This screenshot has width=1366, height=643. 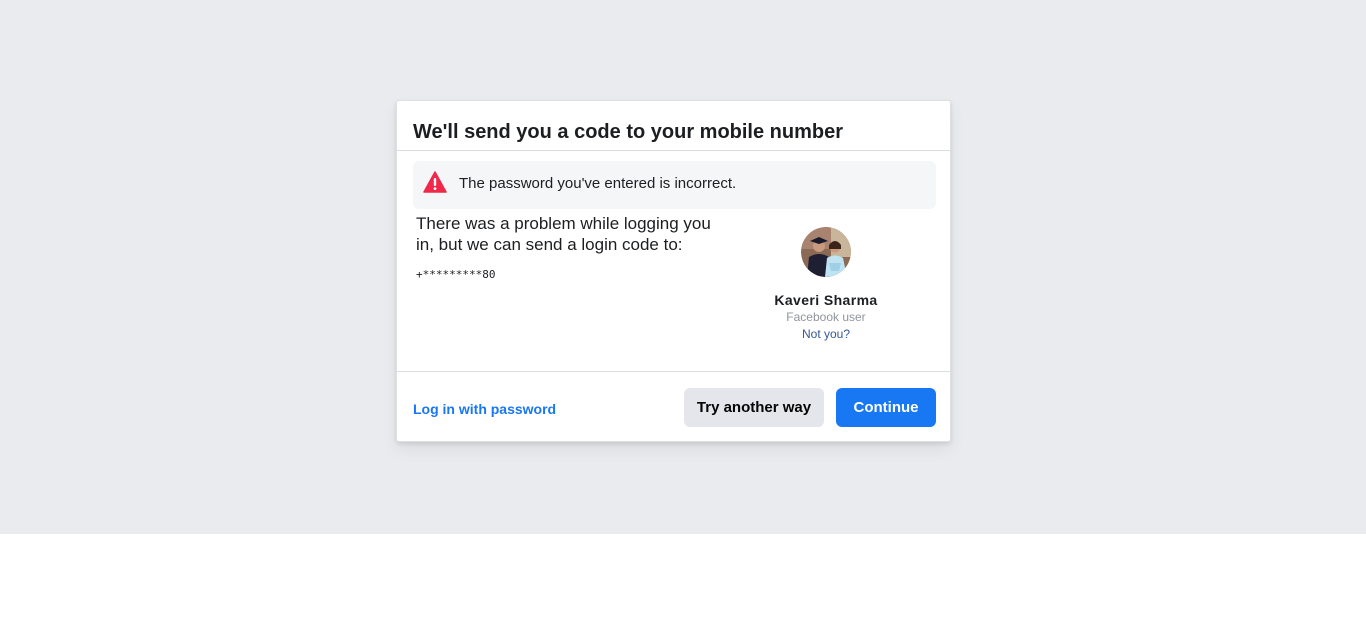 I want to click on continue-button: Continue, so click(x=886, y=407).